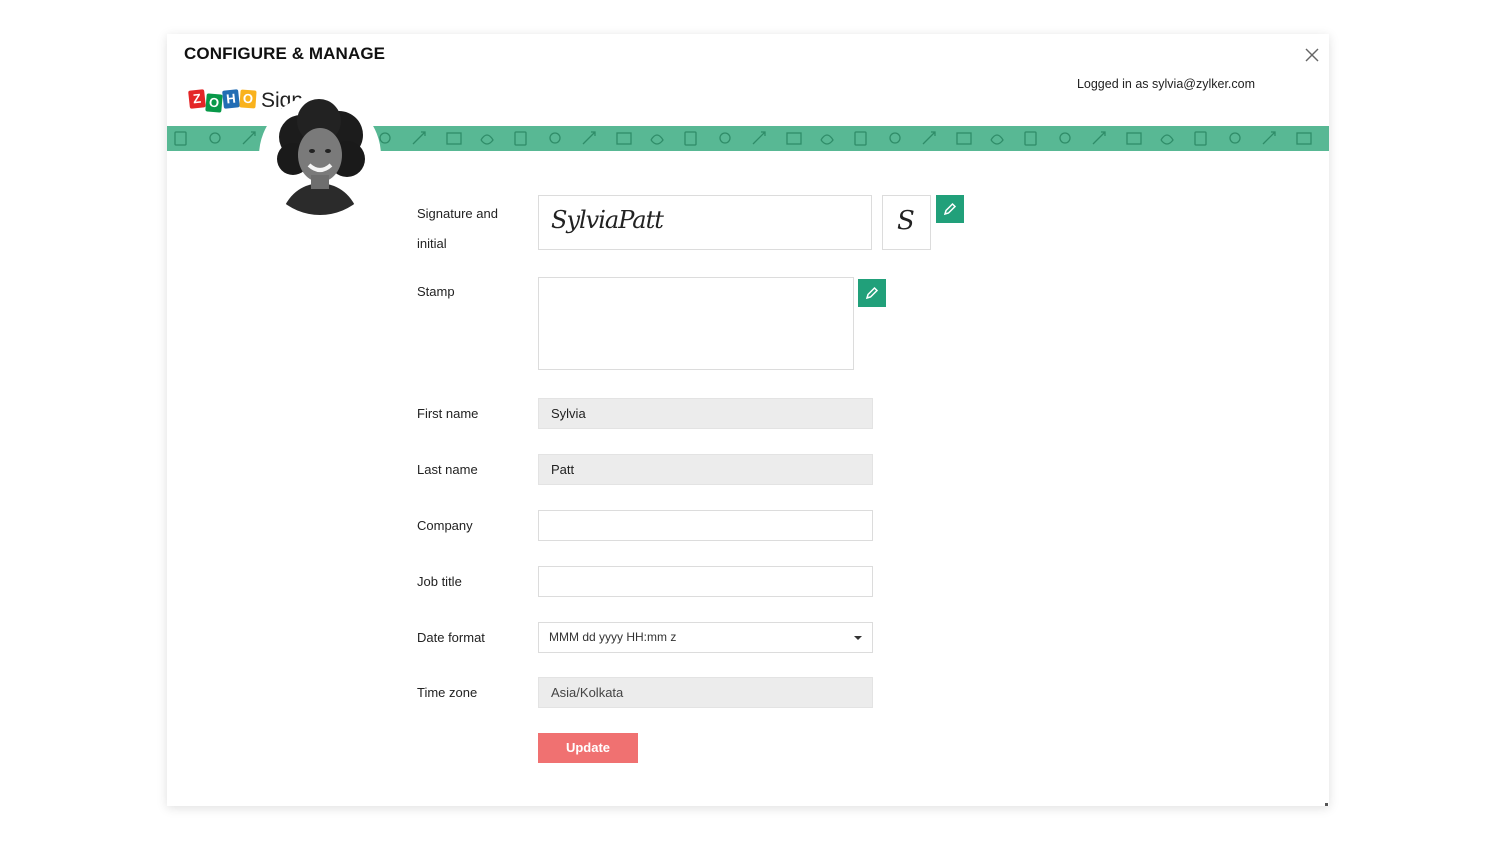 The height and width of the screenshot is (841, 1496). What do you see at coordinates (447, 469) in the screenshot?
I see `last-name-label: Last name` at bounding box center [447, 469].